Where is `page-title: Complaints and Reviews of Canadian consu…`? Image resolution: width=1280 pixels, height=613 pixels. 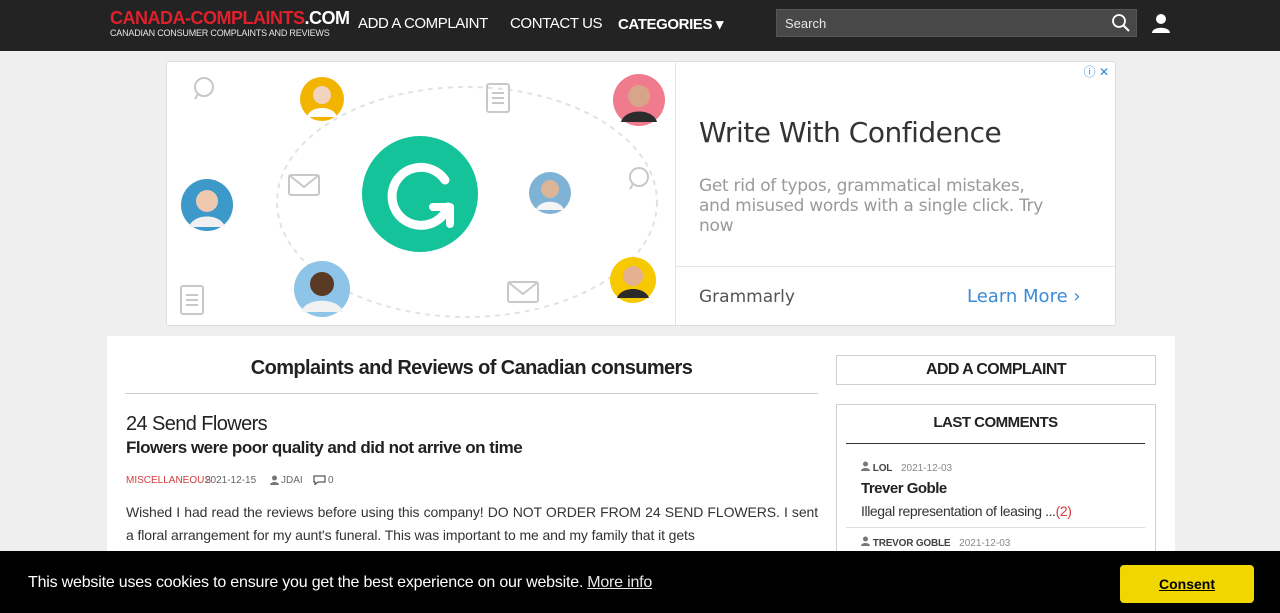
page-title: Complaints and Reviews of Canadian consu… is located at coordinates (471, 368).